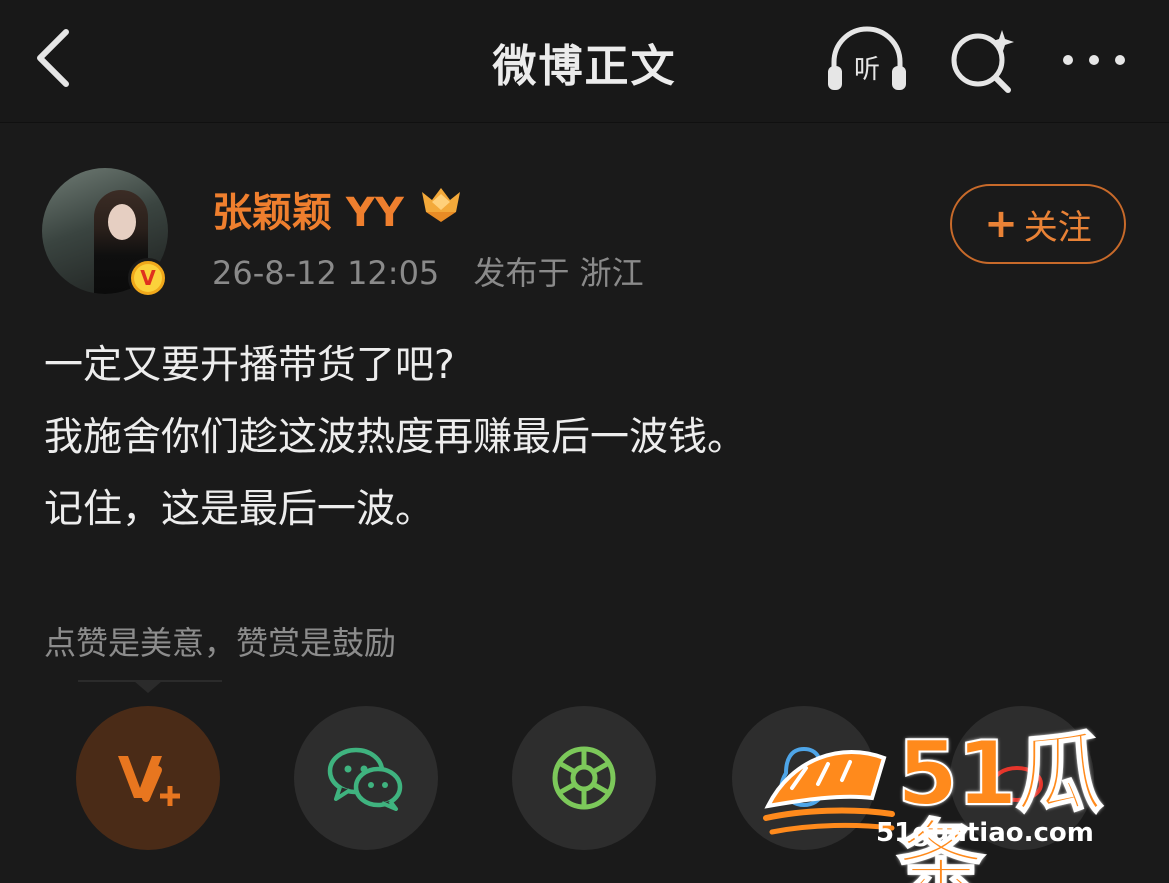 This screenshot has width=1169, height=883. I want to click on reward-hint: 点赞是美意，赞赏是鼓励, so click(220, 643).